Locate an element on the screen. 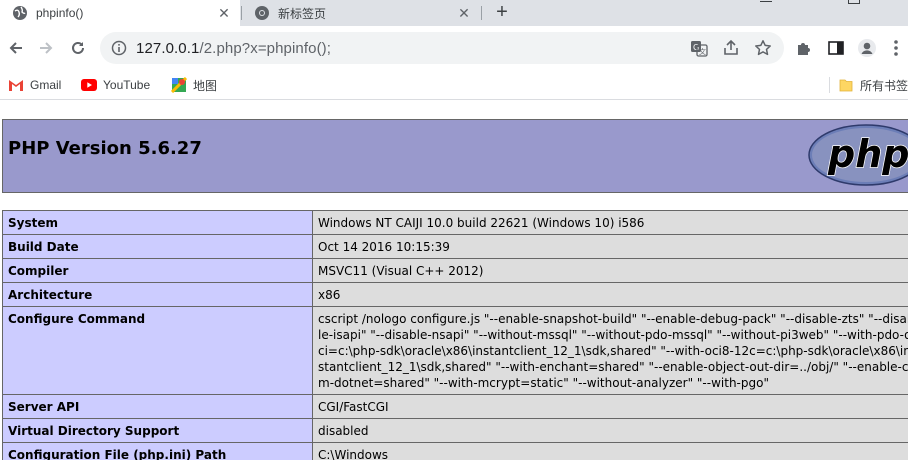 This screenshot has height=460, width=908. info-row: Server API CGI/FastCGI is located at coordinates (455, 406).